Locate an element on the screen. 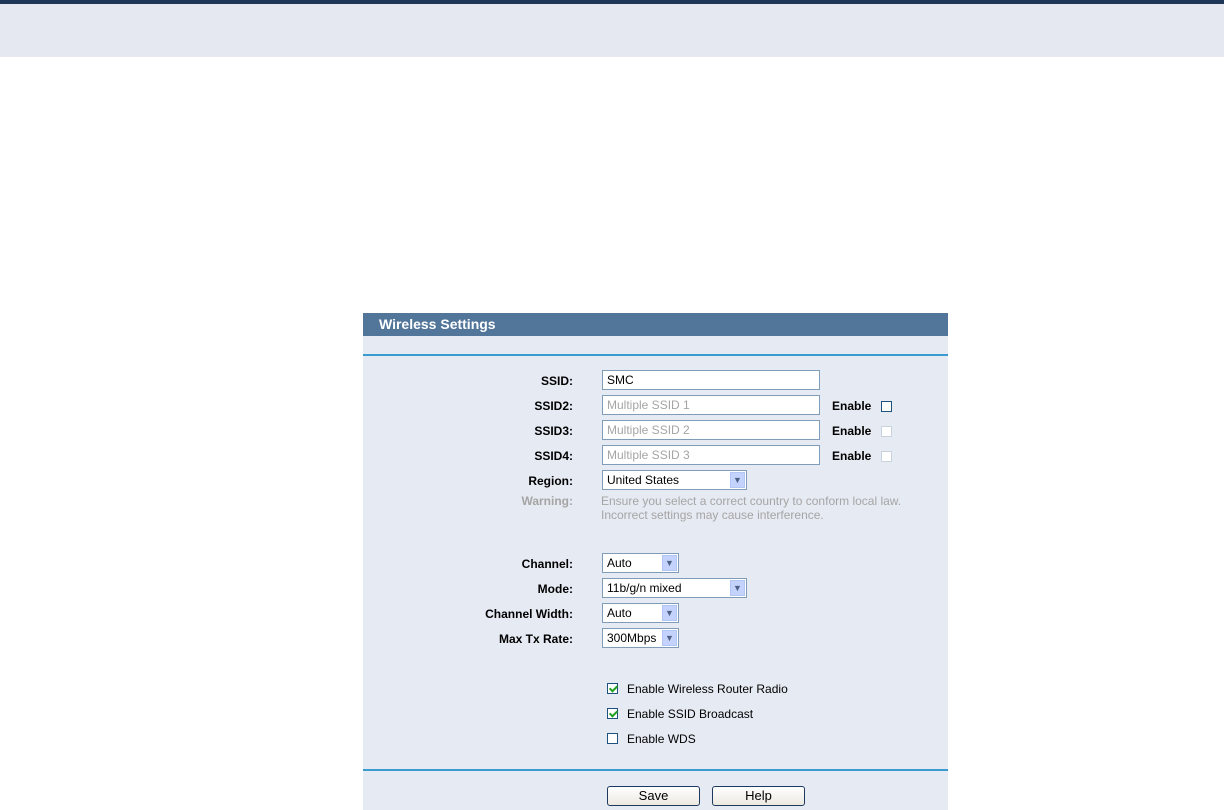 This screenshot has height=810, width=1224. ssid3-label: SSID3: is located at coordinates (553, 431).